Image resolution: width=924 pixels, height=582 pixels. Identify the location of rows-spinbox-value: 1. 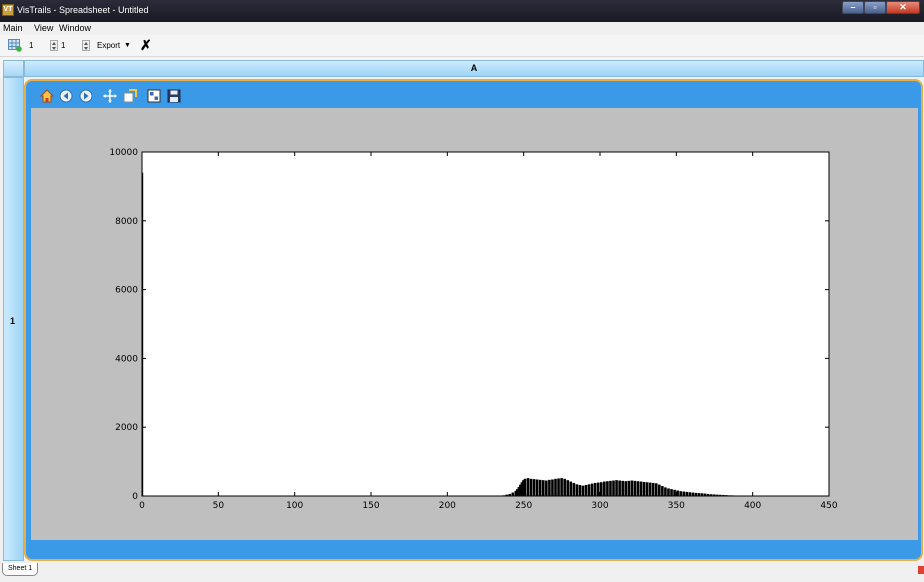
(31, 45).